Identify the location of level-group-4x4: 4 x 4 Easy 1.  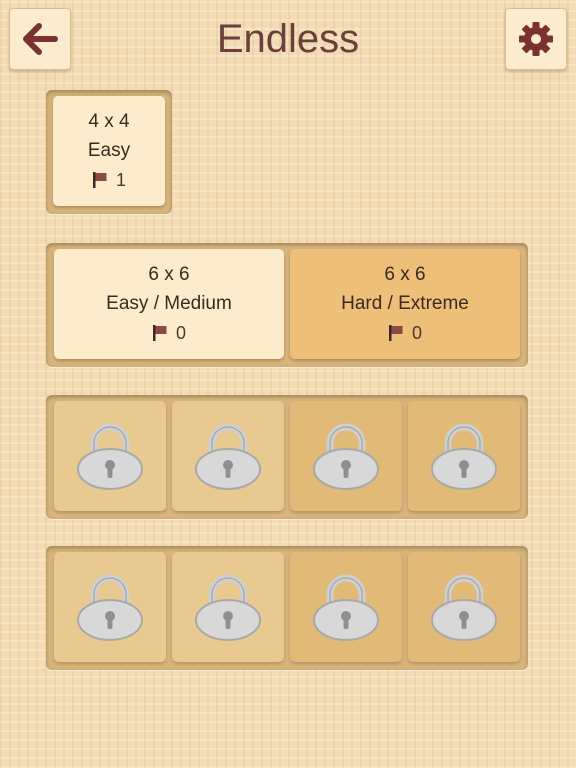
(109, 152).